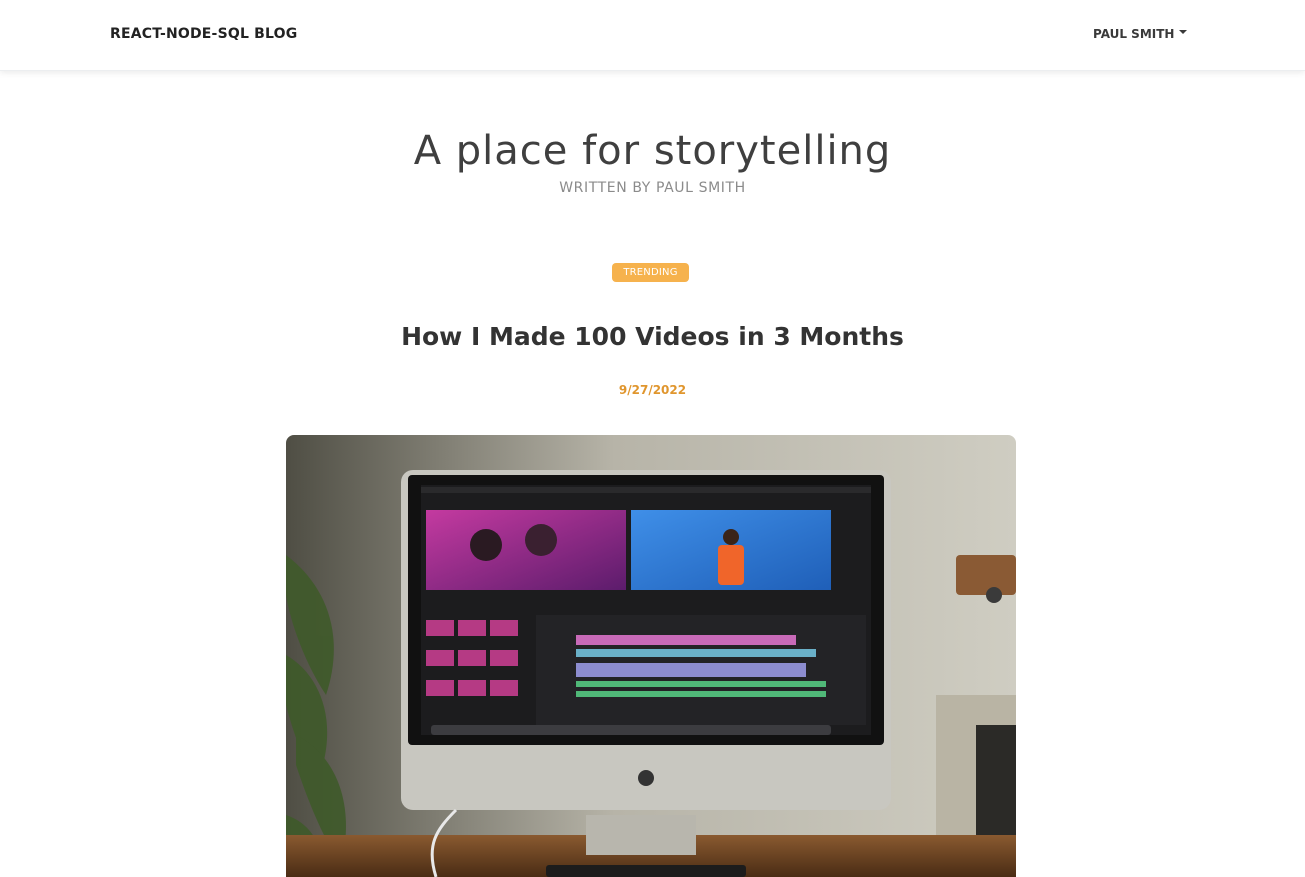  What do you see at coordinates (652, 390) in the screenshot?
I see `post-date: 9/27/2022` at bounding box center [652, 390].